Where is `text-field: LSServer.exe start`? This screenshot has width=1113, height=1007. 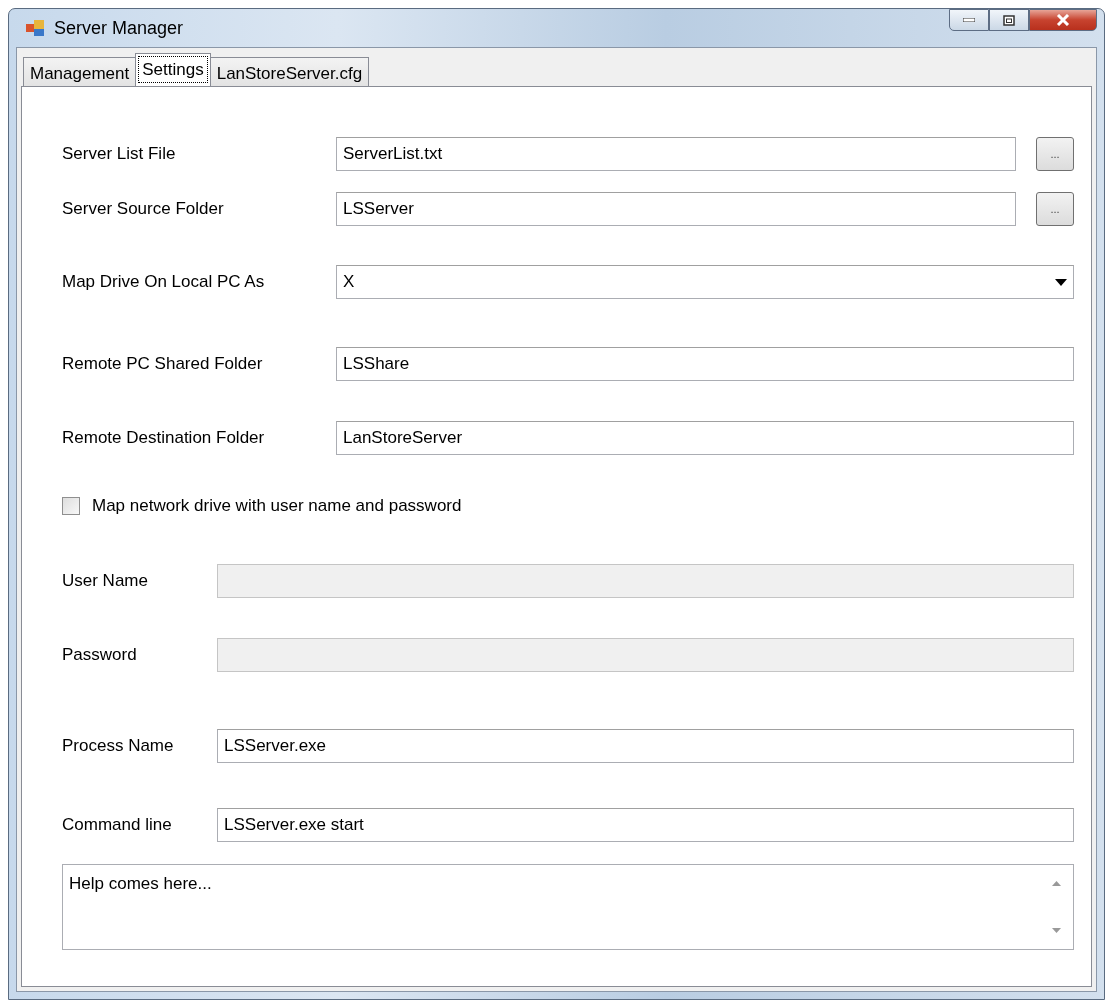
text-field: LSServer.exe start is located at coordinates (645, 825).